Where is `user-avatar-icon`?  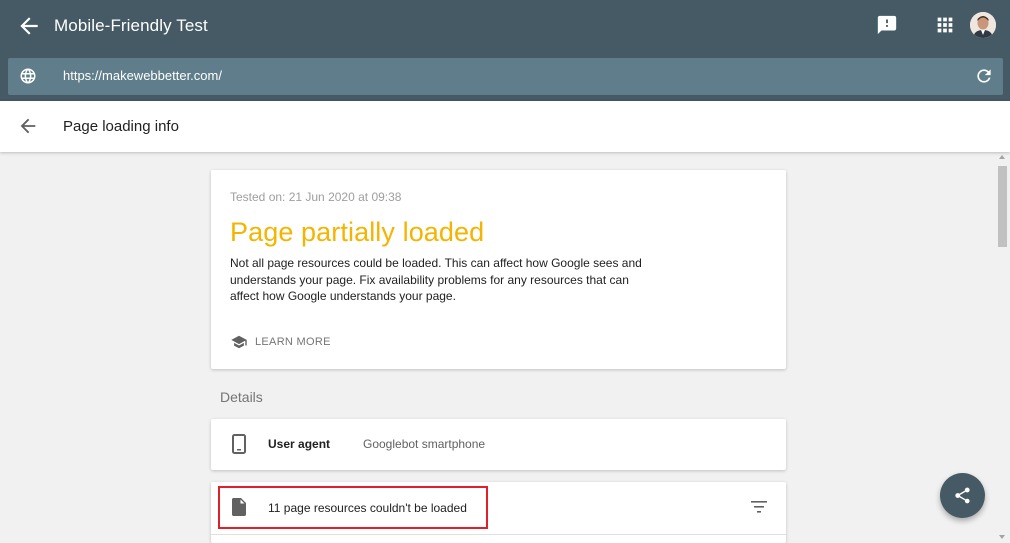
user-avatar-icon is located at coordinates (983, 25).